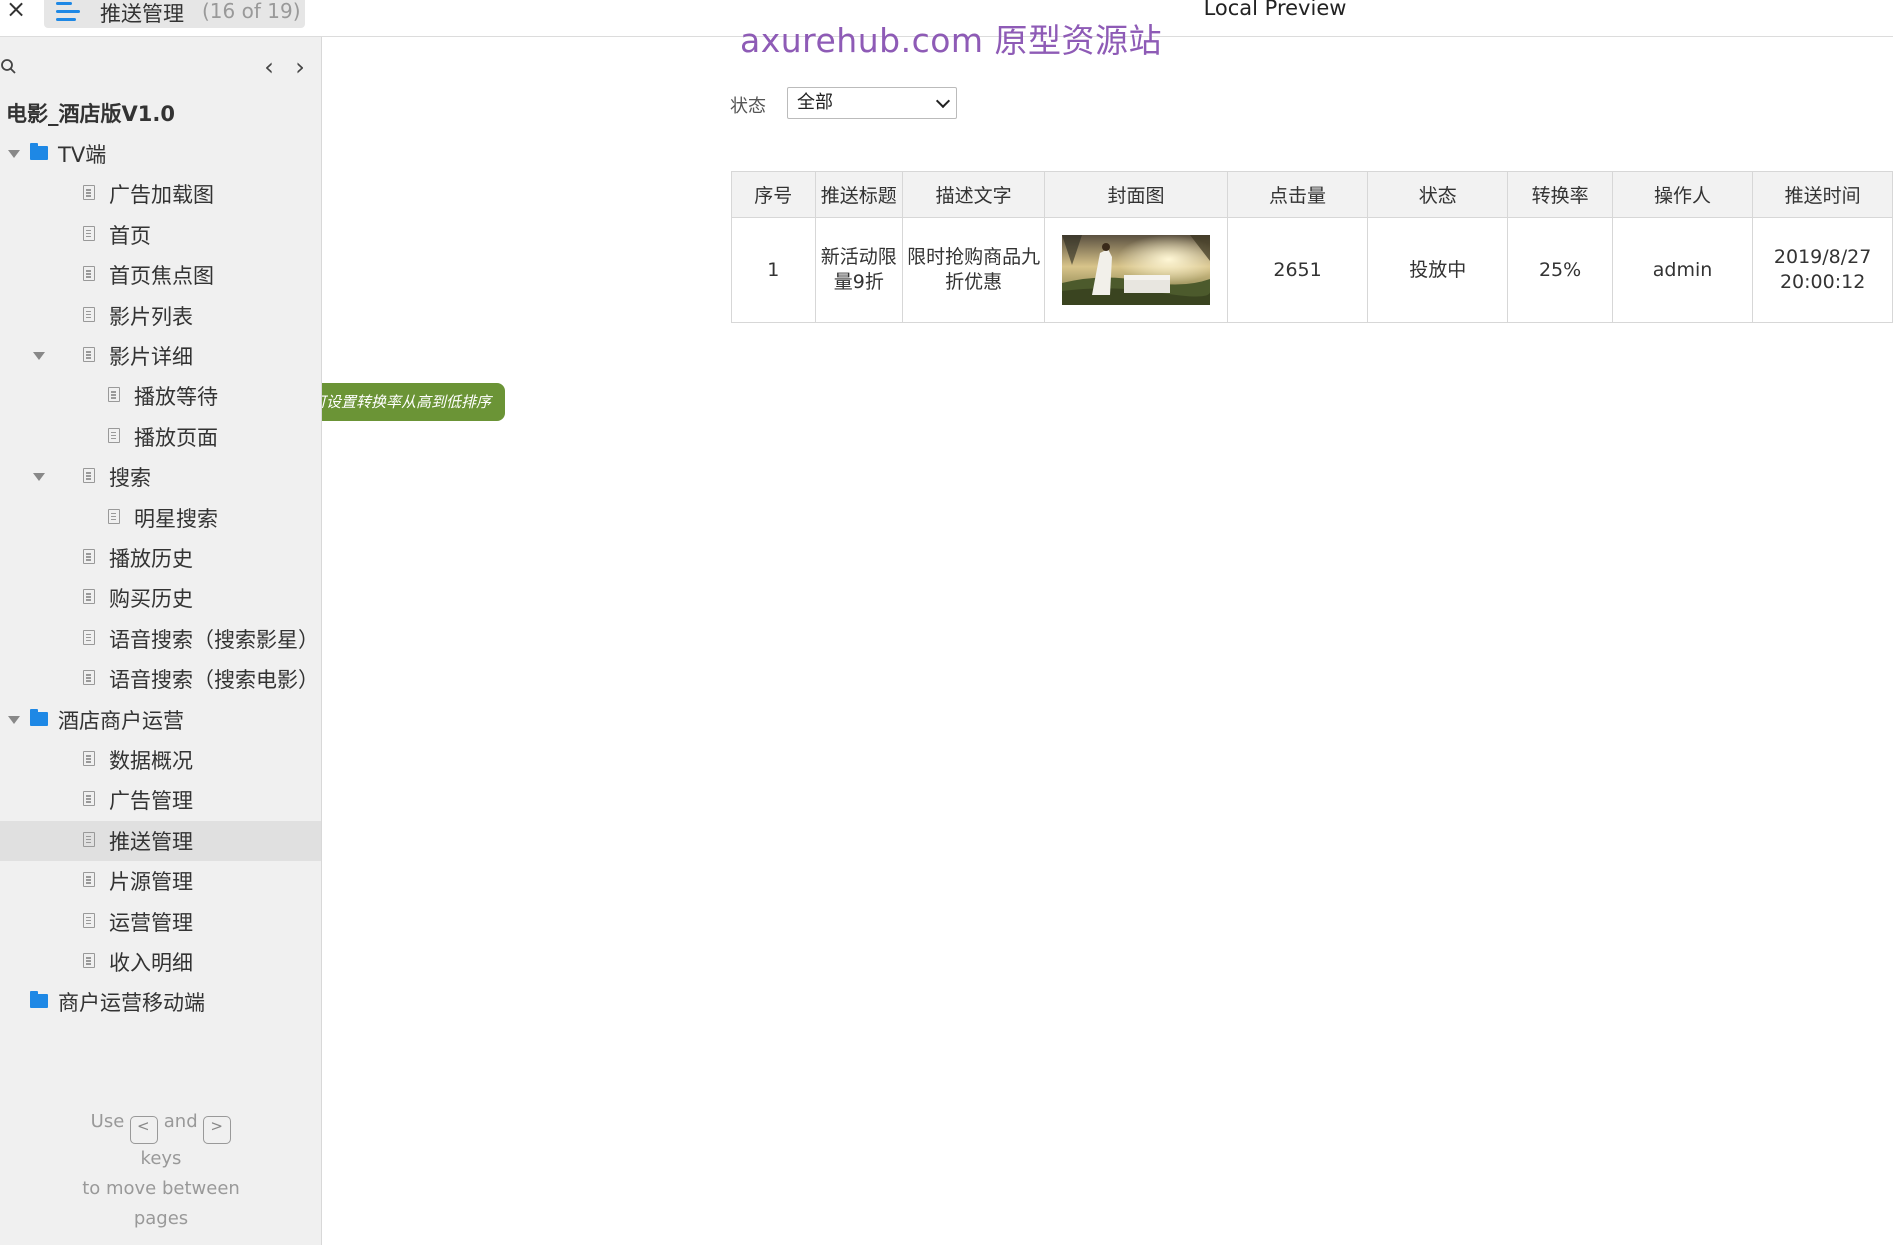 Image resolution: width=1893 pixels, height=1245 pixels. What do you see at coordinates (142, 14) in the screenshot?
I see `current-page-name: 推送管理` at bounding box center [142, 14].